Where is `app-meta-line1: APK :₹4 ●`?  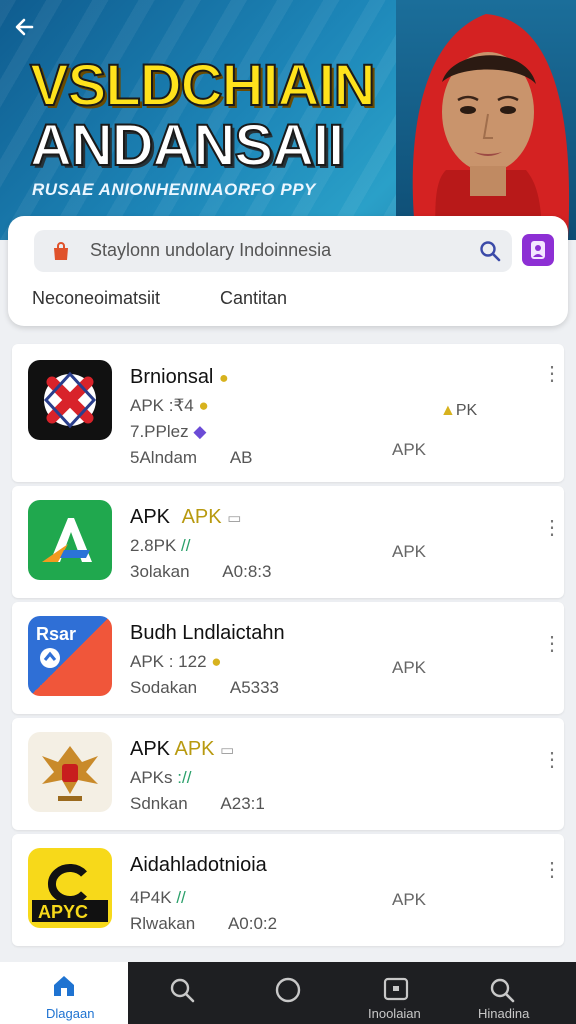
app-meta-line1: APK :₹4 ● is located at coordinates (169, 405).